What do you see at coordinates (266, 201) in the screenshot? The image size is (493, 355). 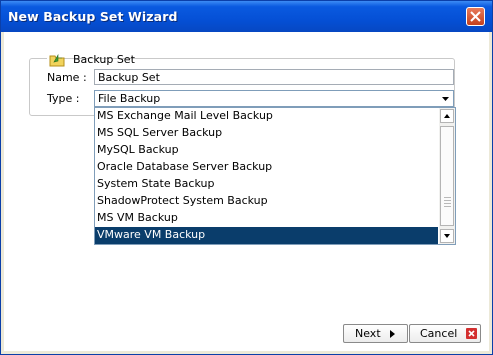 I see `dropdown-item: ShadowProtect System Backup` at bounding box center [266, 201].